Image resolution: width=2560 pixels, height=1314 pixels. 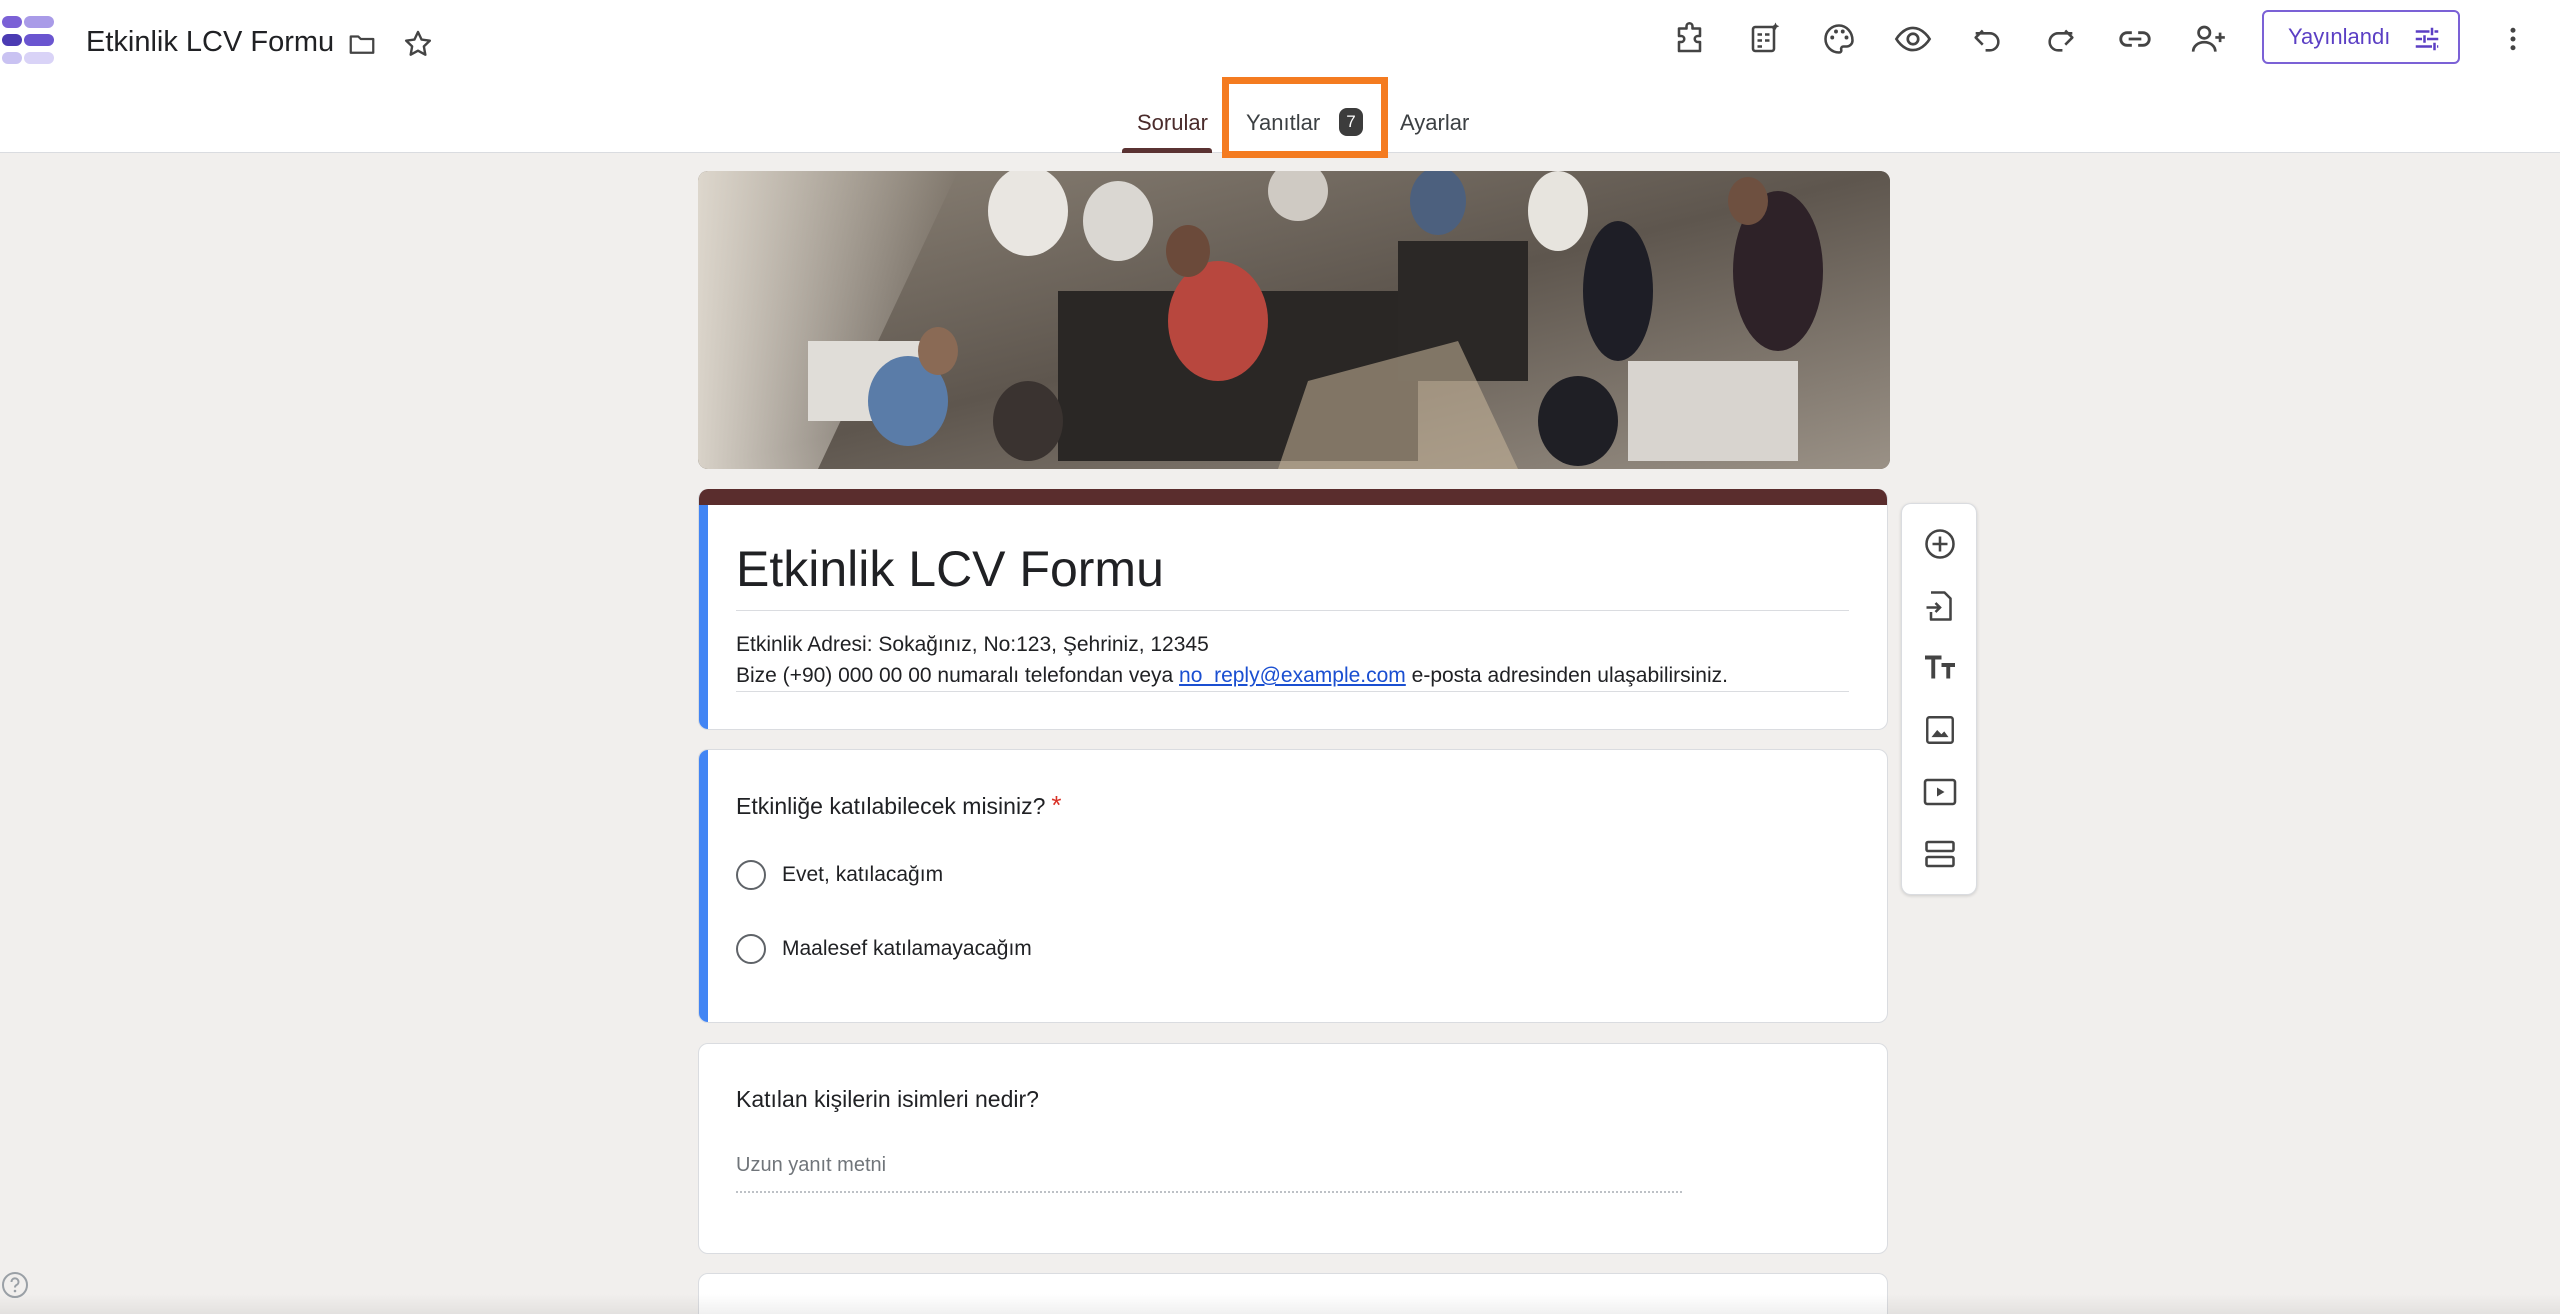 I want to click on title-underline, so click(x=1292, y=610).